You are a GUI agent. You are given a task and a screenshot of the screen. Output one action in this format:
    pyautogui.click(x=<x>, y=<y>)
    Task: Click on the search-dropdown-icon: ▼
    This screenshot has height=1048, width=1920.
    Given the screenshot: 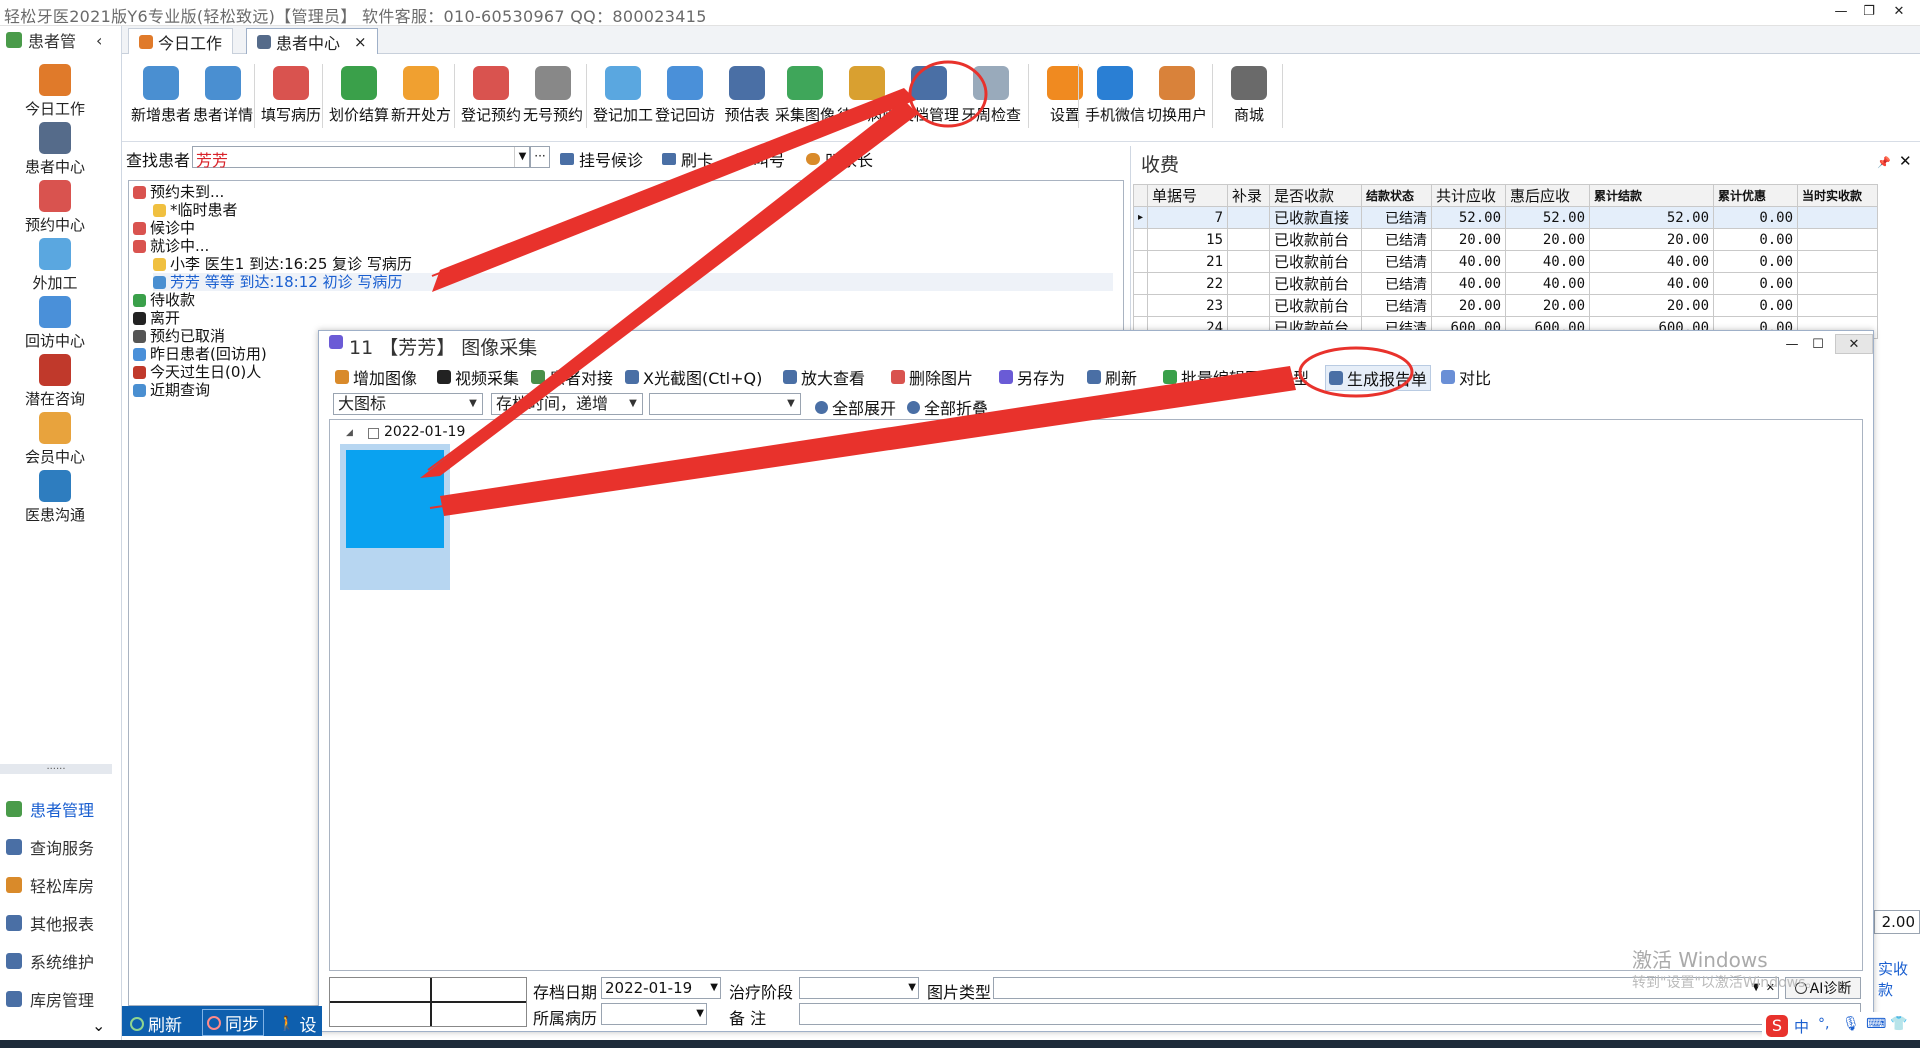 What is the action you would take?
    pyautogui.click(x=522, y=157)
    